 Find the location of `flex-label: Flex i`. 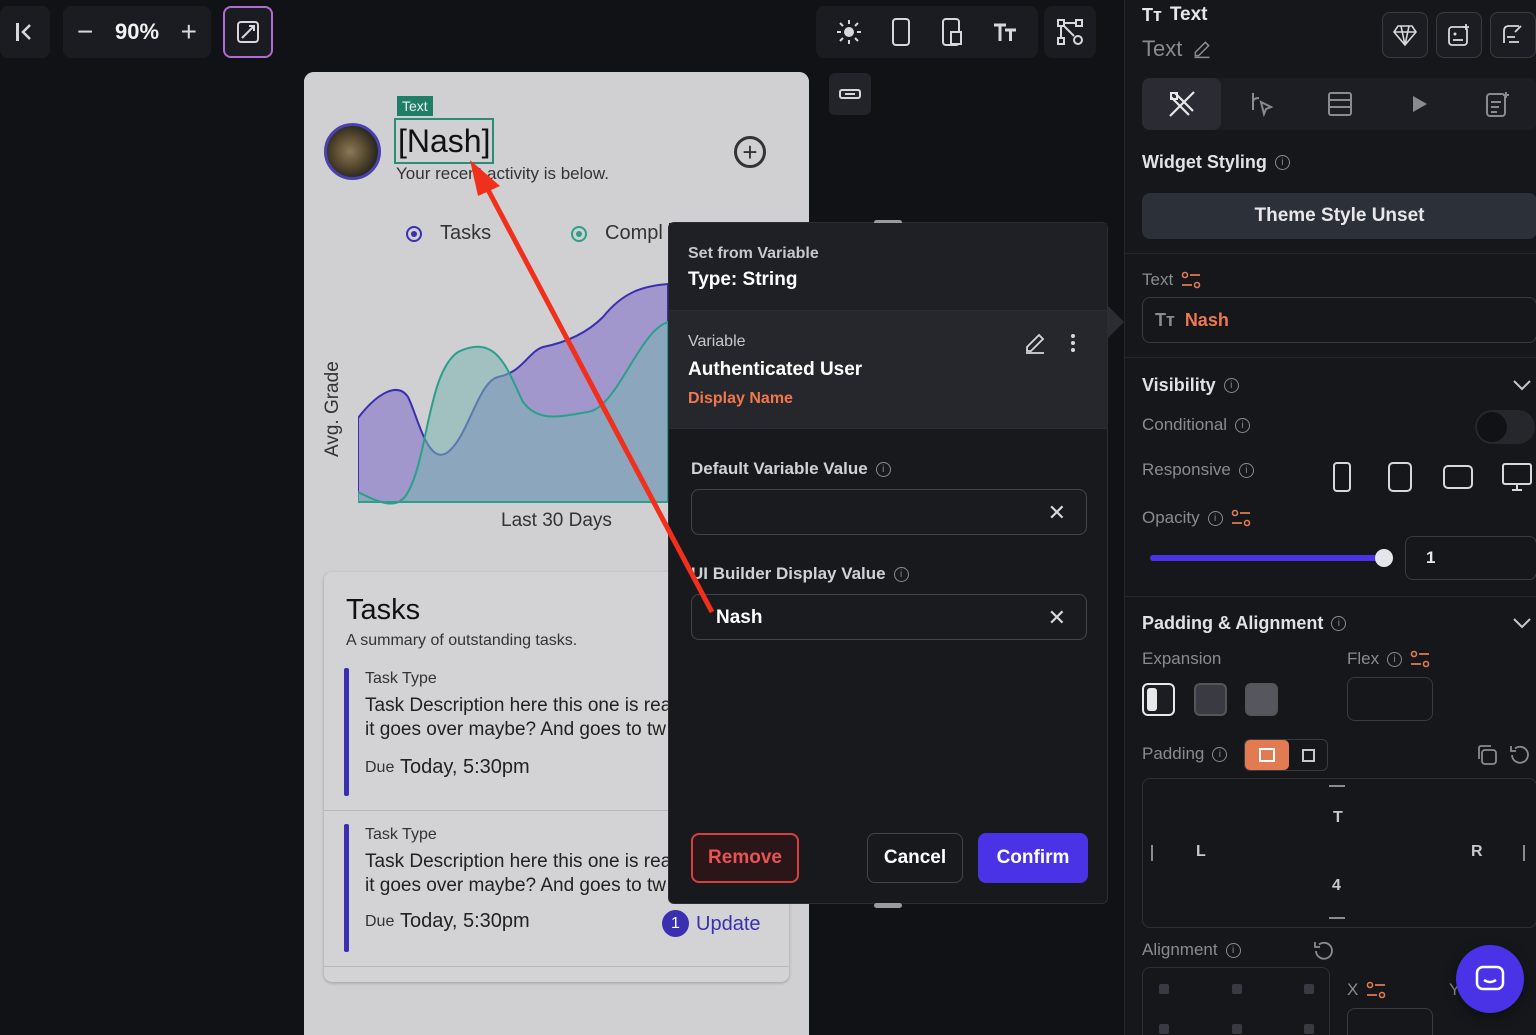

flex-label: Flex i is located at coordinates (1388, 659).